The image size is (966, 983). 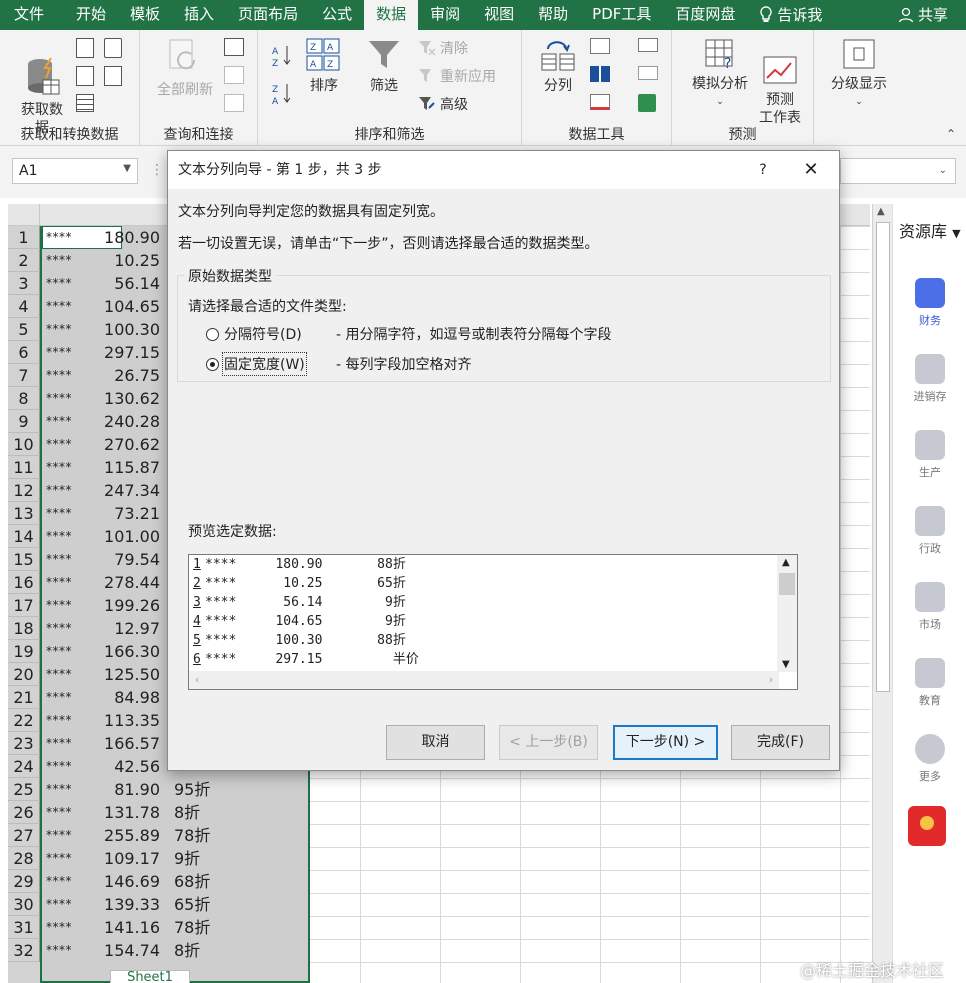 I want to click on collapse-ribbon-icon: ⌃, so click(x=951, y=134).